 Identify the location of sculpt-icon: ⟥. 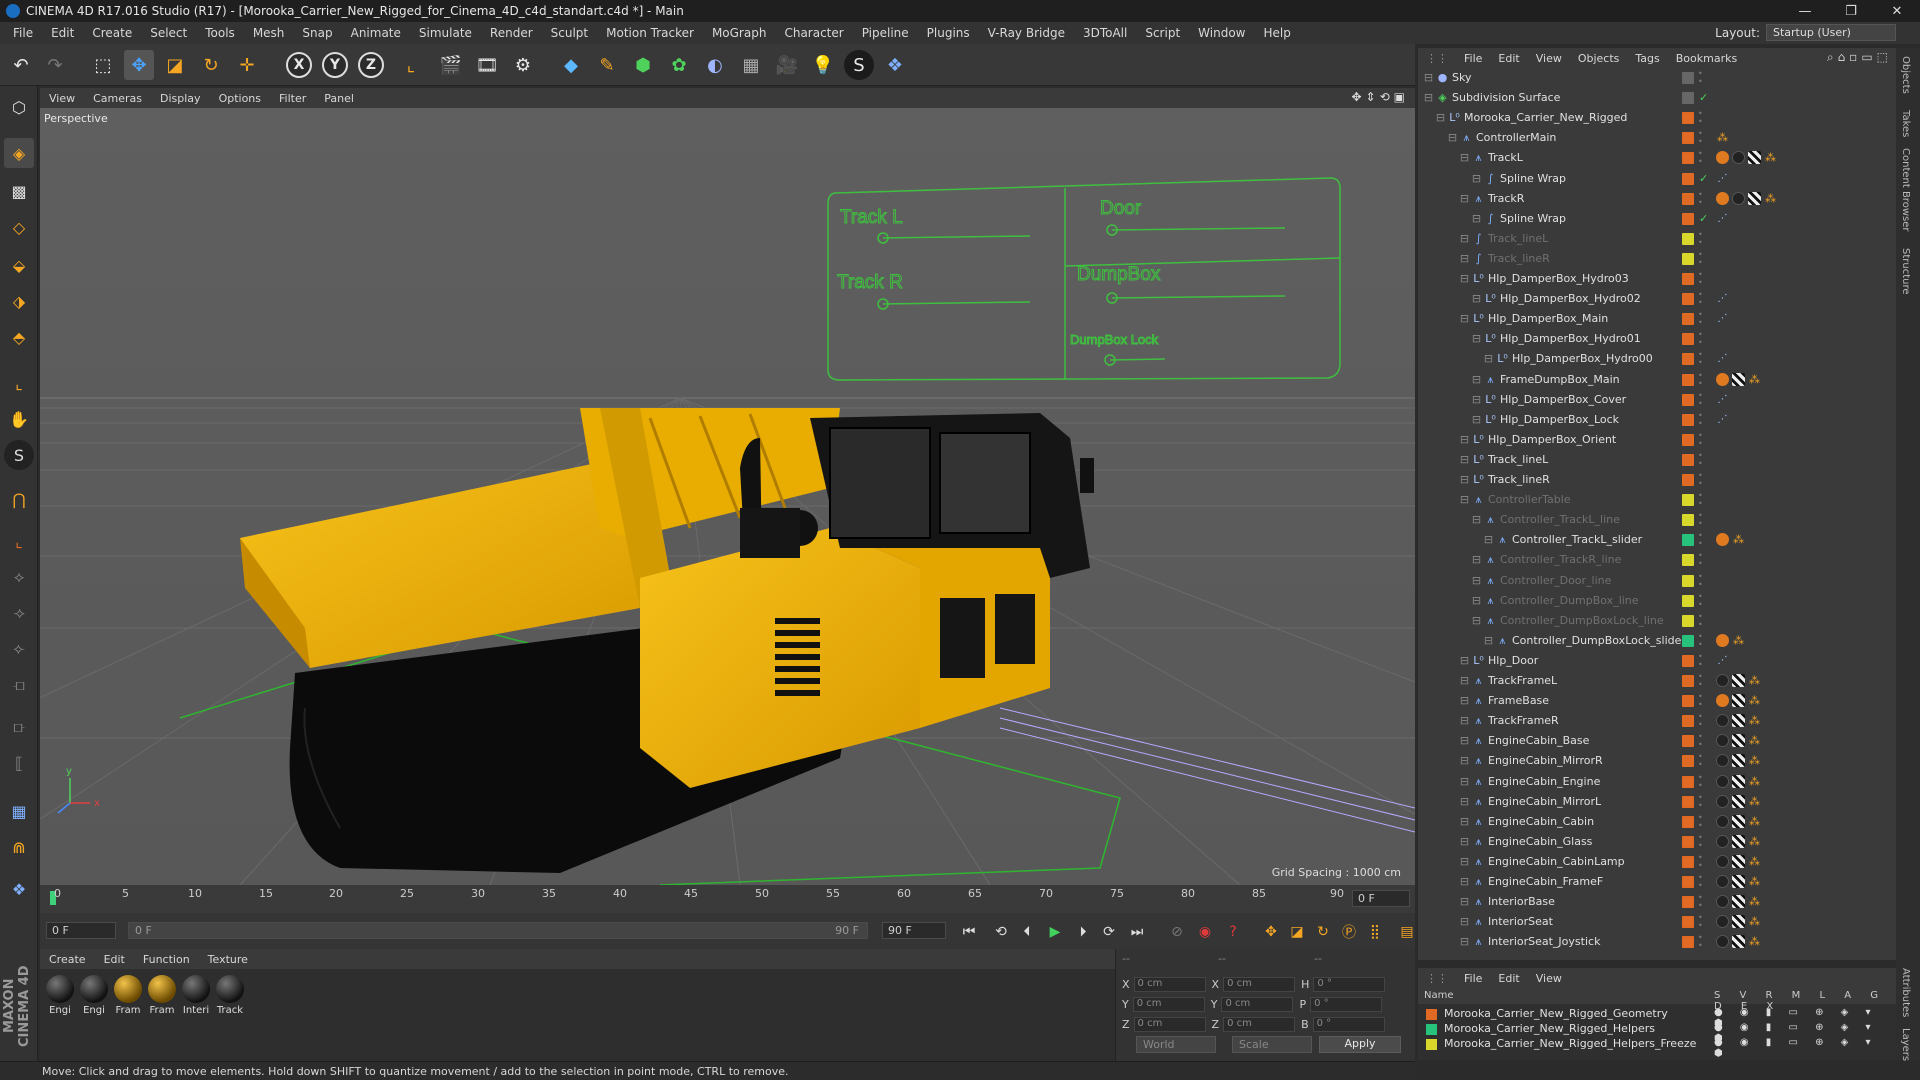
(19, 727).